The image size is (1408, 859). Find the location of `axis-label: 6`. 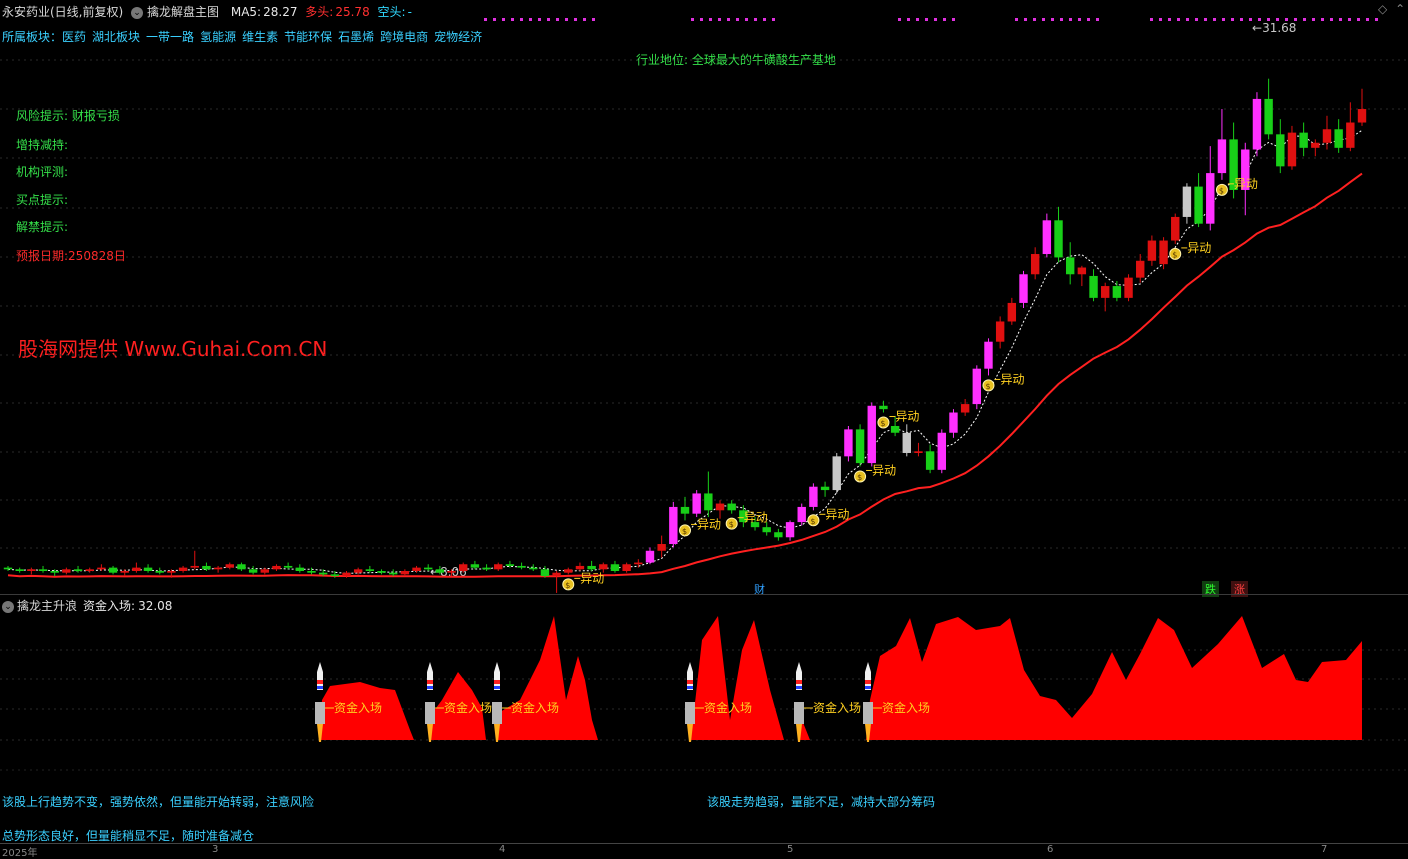

axis-label: 6 is located at coordinates (1050, 849).